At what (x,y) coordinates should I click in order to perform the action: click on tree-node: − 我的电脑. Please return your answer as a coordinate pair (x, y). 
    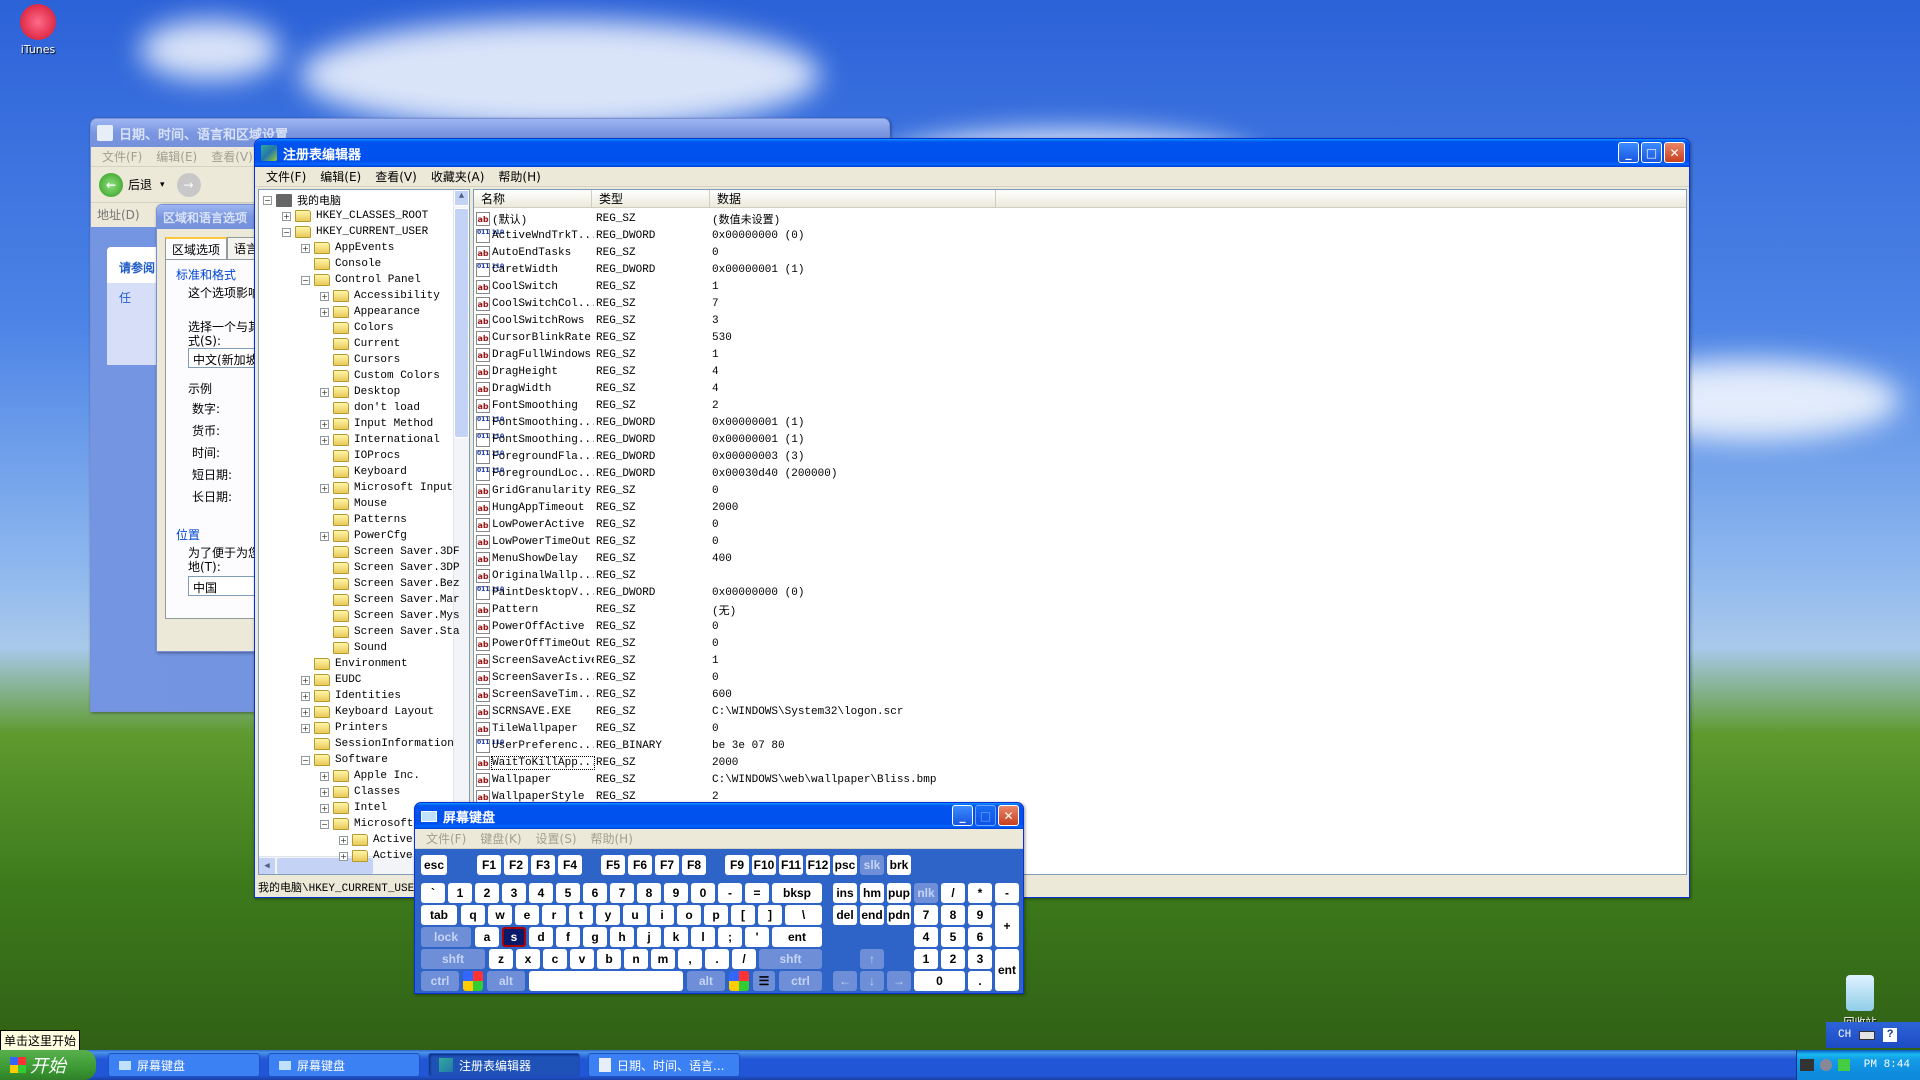
    Looking at the image, I should click on (302, 200).